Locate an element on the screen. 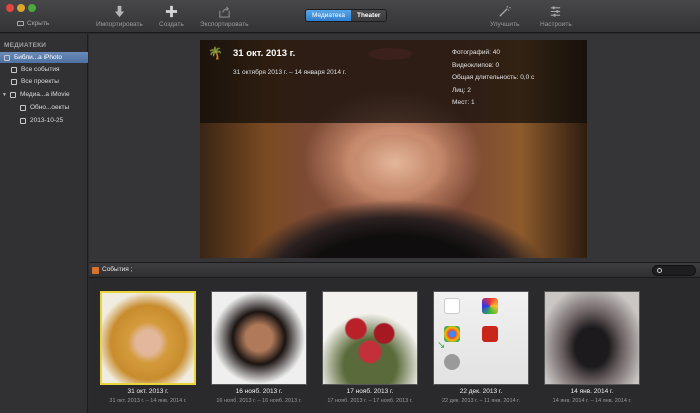 This screenshot has width=700, height=413. magic-wand-icon is located at coordinates (505, 11).